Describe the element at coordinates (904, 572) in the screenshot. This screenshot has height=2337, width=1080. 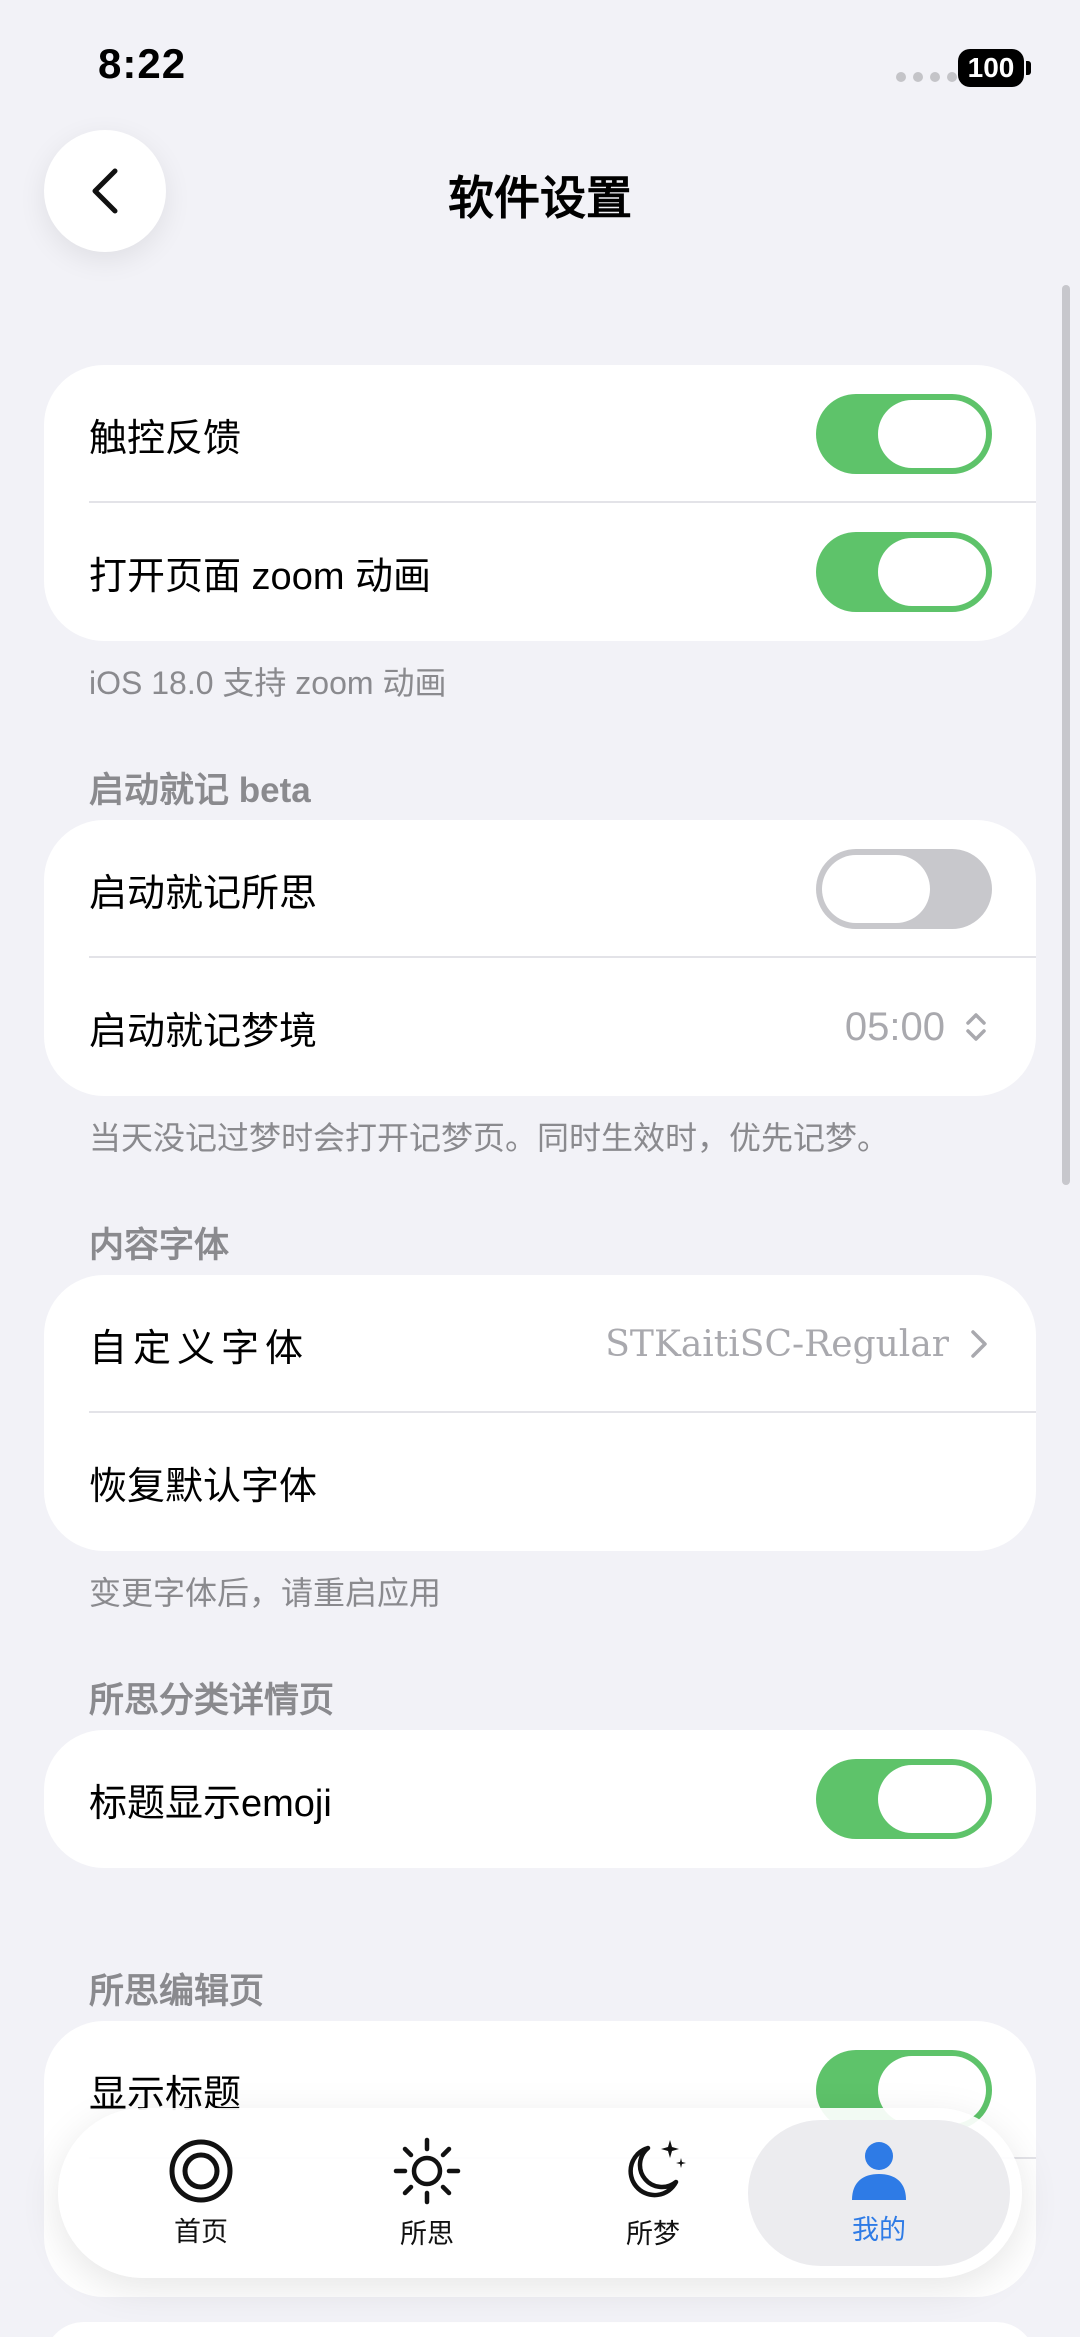
I see `zoom-animation-toggle` at that location.